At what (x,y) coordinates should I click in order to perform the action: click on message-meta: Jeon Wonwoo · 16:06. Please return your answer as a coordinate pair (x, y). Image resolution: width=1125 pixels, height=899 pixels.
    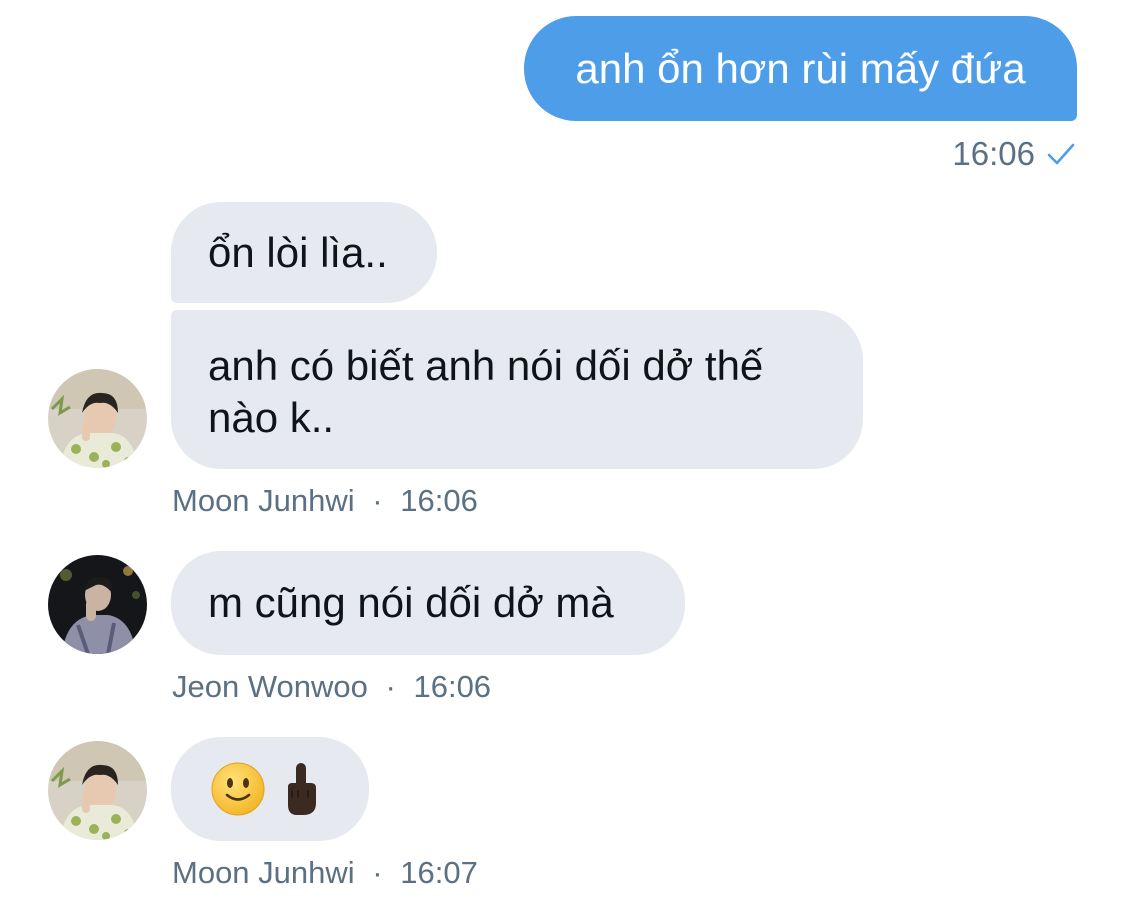
    Looking at the image, I should click on (331, 687).